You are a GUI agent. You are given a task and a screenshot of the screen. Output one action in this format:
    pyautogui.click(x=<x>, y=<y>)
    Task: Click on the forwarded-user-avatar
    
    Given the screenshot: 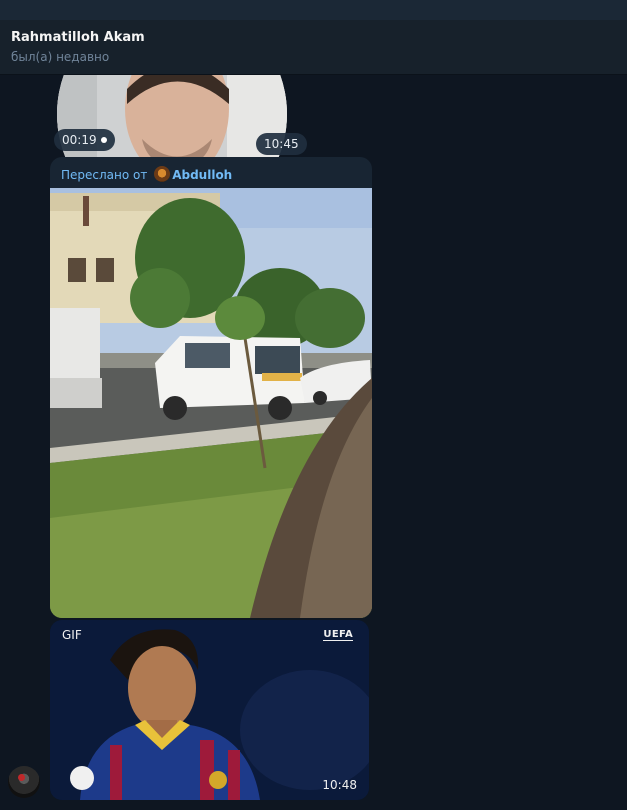 What is the action you would take?
    pyautogui.click(x=162, y=174)
    